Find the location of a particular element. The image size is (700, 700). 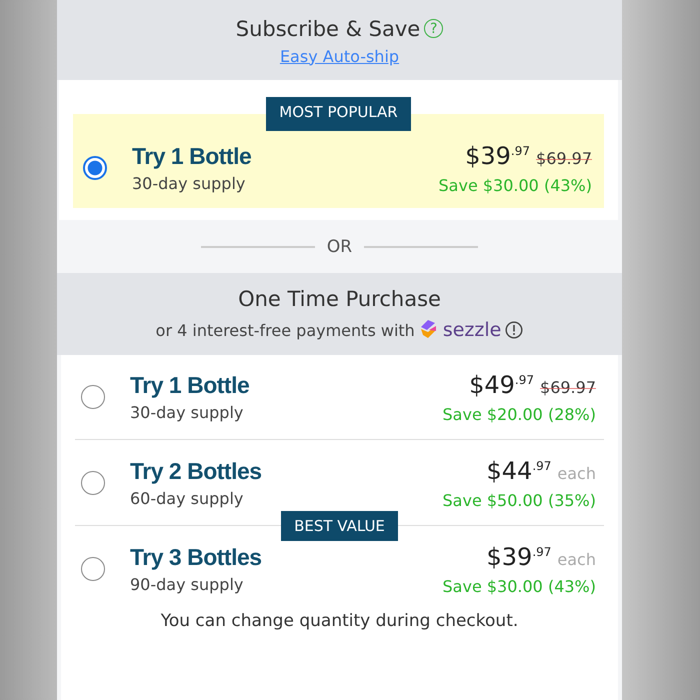

supply-text: 60-day supply is located at coordinates (187, 498).